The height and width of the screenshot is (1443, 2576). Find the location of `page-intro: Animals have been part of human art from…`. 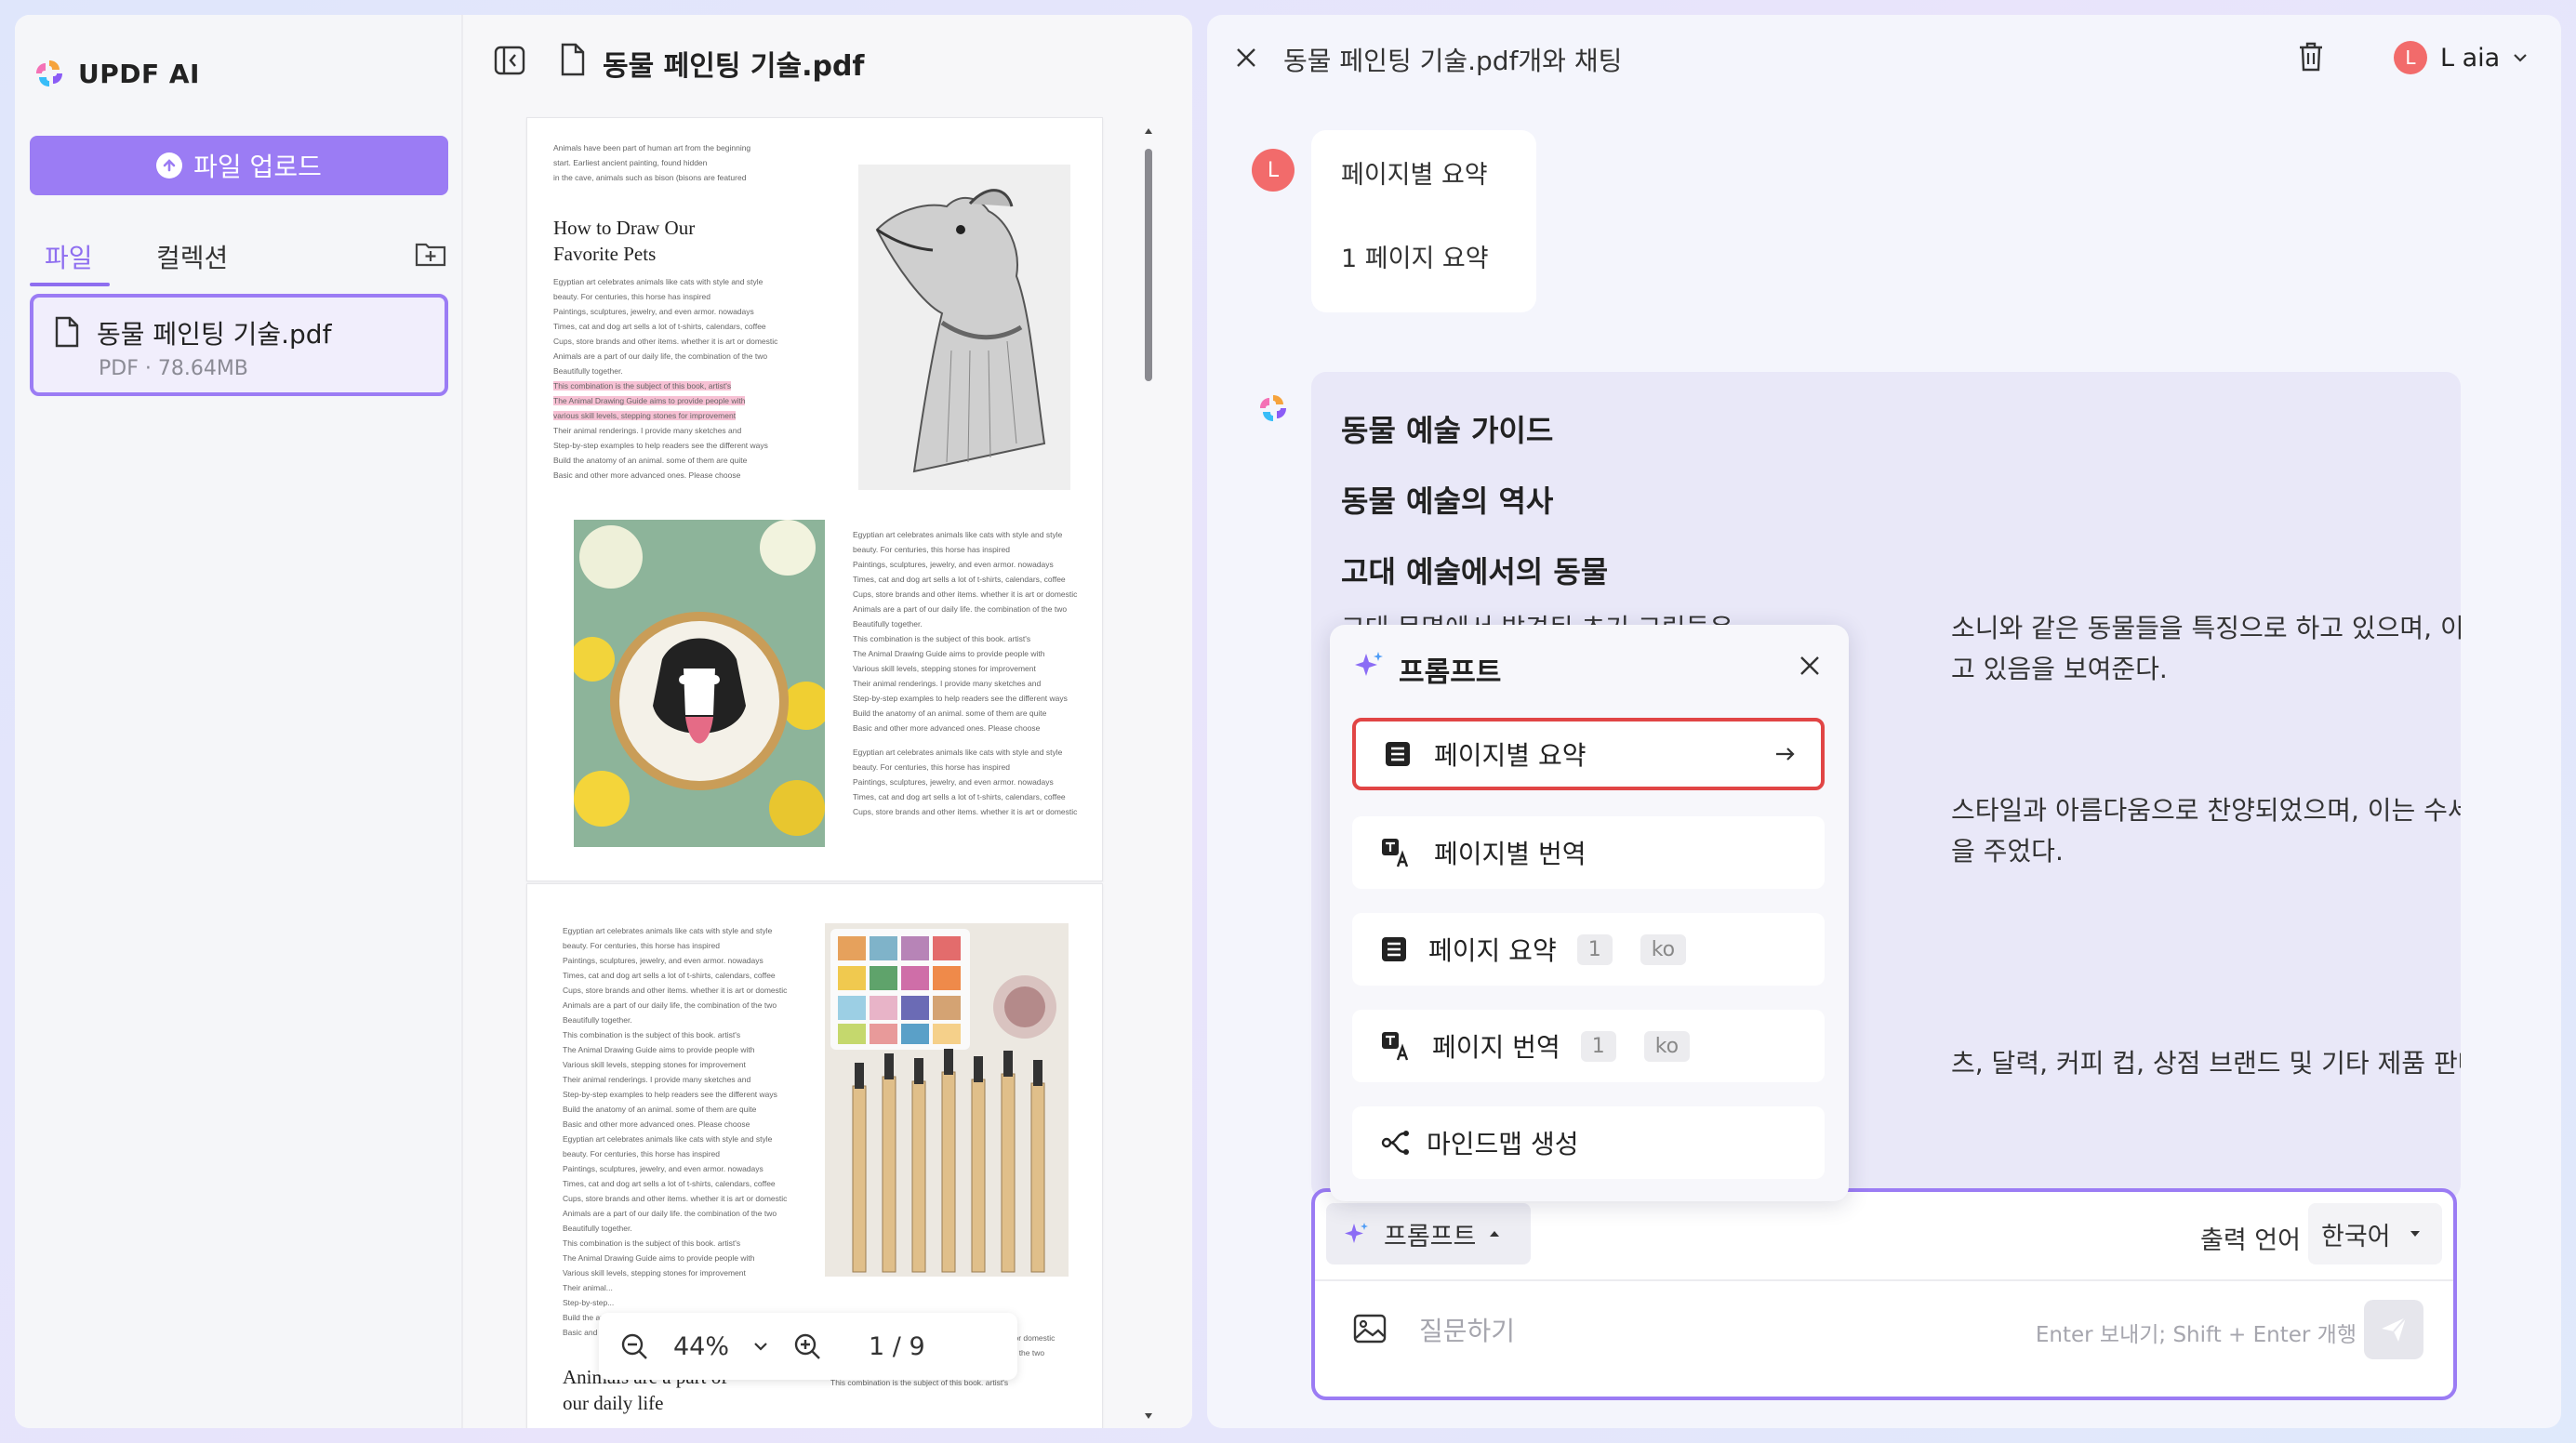

page-intro: Animals have been part of human art from… is located at coordinates (652, 162).